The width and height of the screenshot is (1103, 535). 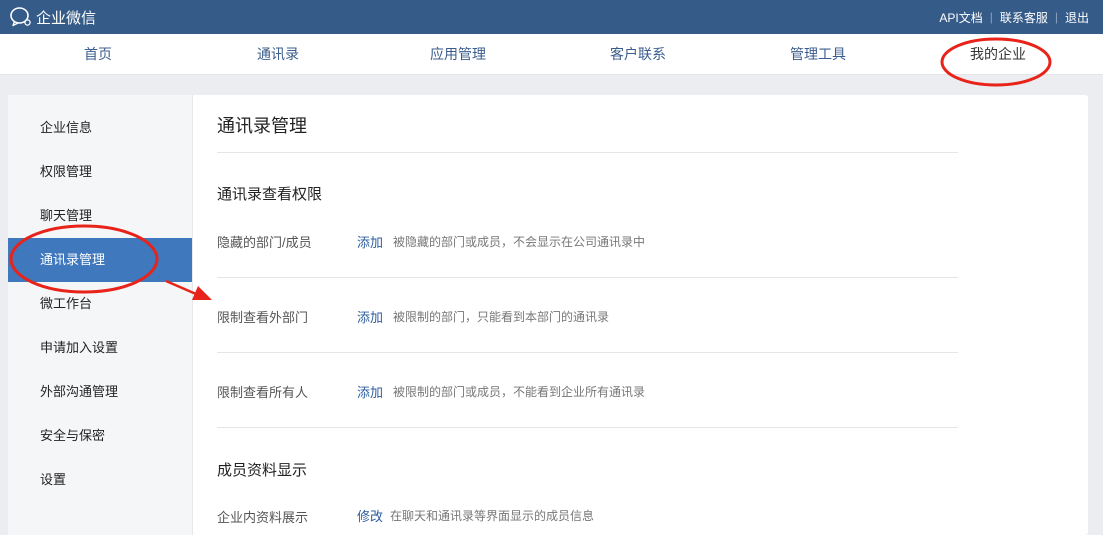 What do you see at coordinates (370, 391) in the screenshot?
I see `add-restrict-everyone-link: 添加` at bounding box center [370, 391].